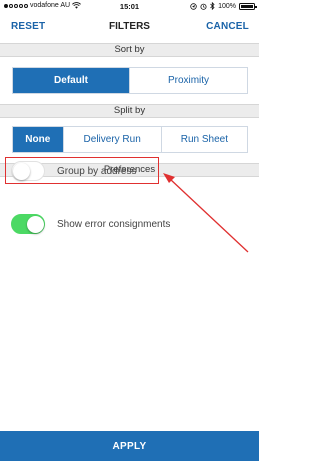 This screenshot has height=461, width=320. Describe the element at coordinates (206, 213) in the screenshot. I see `annotation-arrow-icon` at that location.